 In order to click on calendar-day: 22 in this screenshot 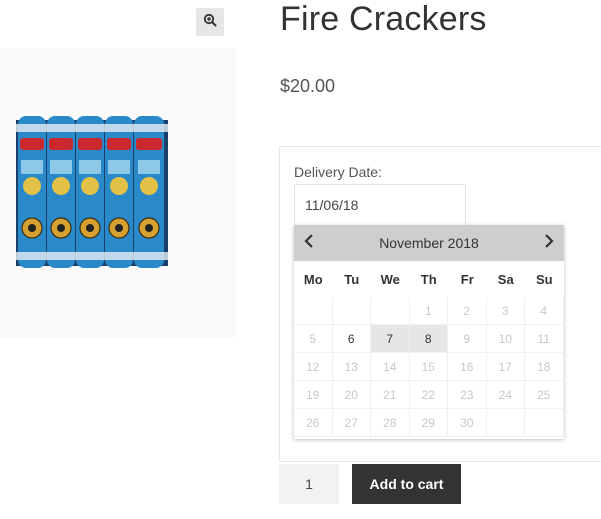, I will do `click(428, 395)`.